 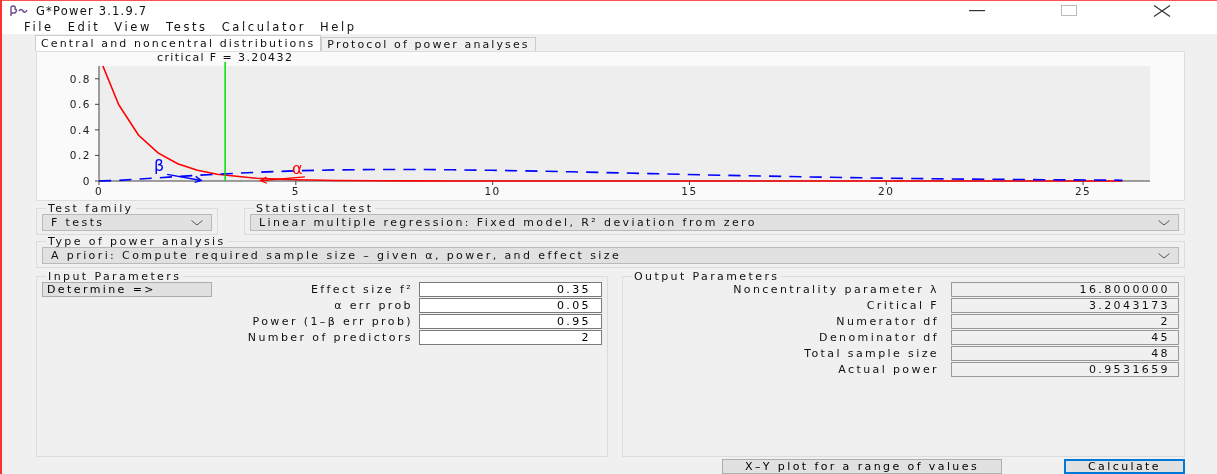 What do you see at coordinates (610, 255) in the screenshot?
I see `analysis-type-dropdown: A priori: Compute required sample size – given α, power, and effect size` at bounding box center [610, 255].